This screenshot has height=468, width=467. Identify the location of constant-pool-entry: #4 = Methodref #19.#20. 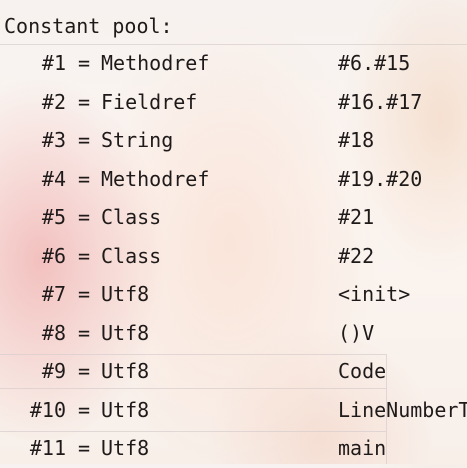
(233, 179).